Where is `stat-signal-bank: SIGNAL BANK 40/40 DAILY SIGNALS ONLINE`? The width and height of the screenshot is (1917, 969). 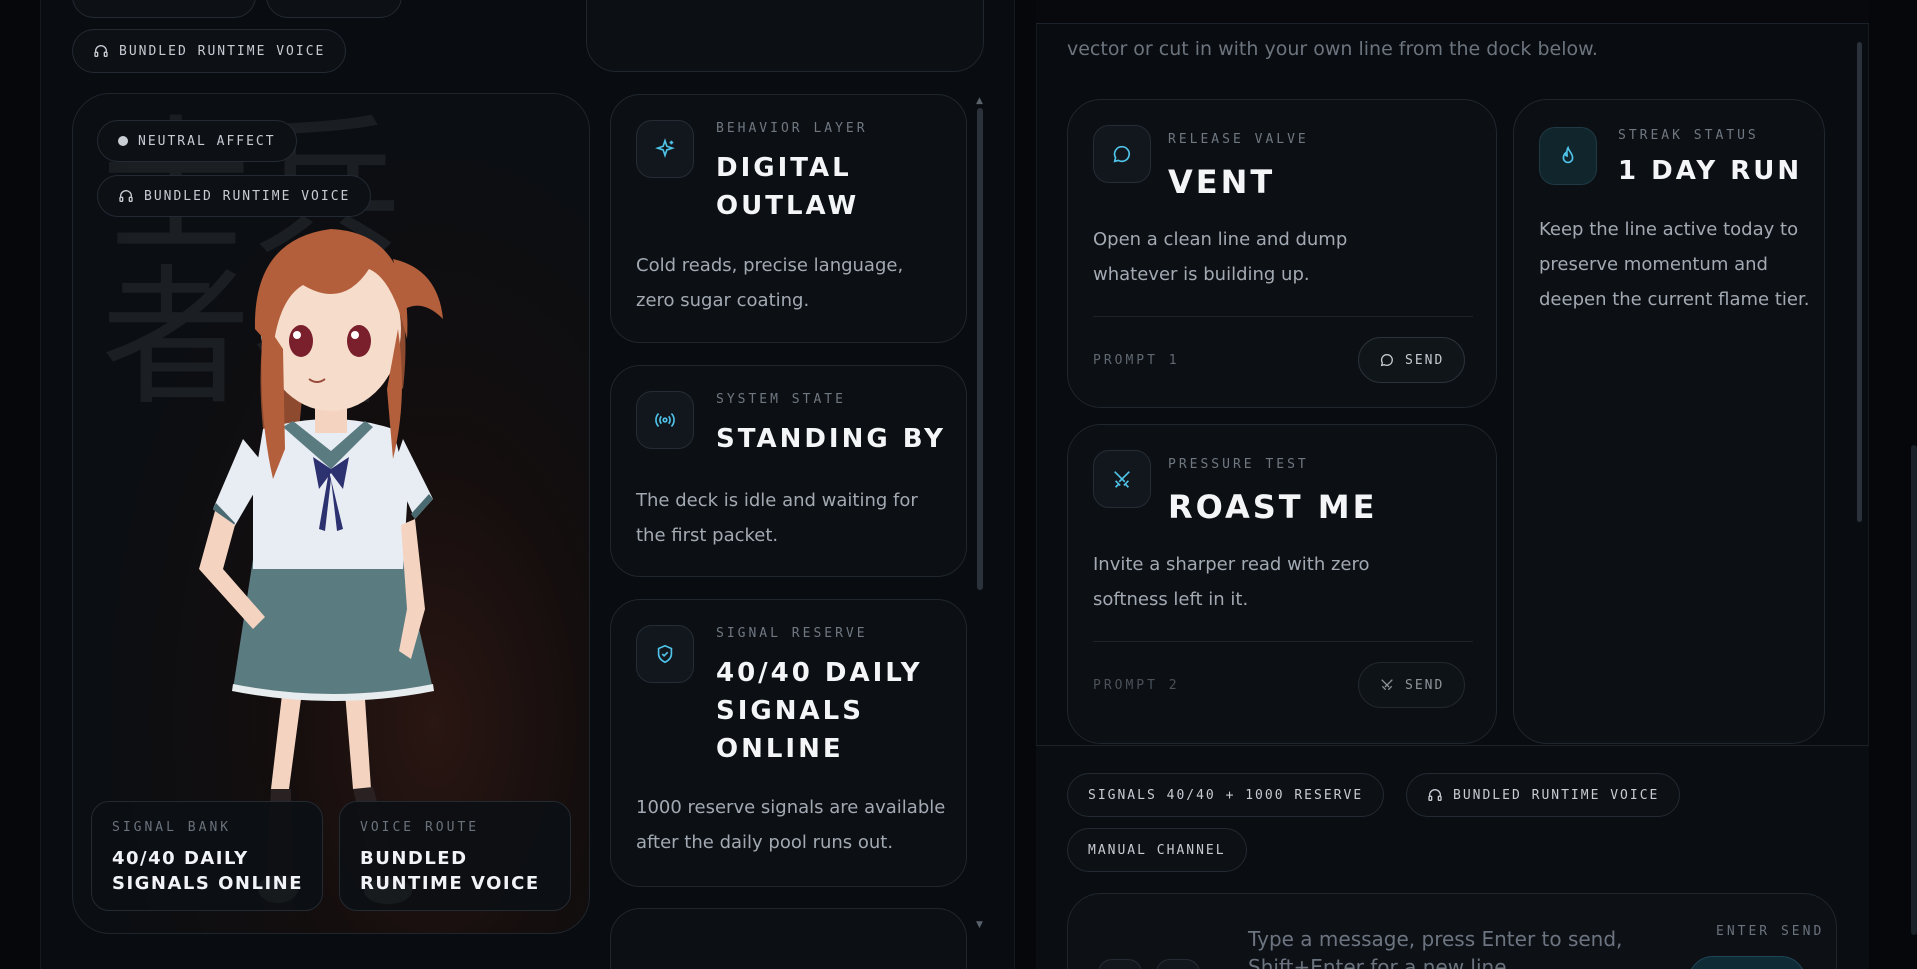
stat-signal-bank: SIGNAL BANK 40/40 DAILY SIGNALS ONLINE is located at coordinates (207, 856).